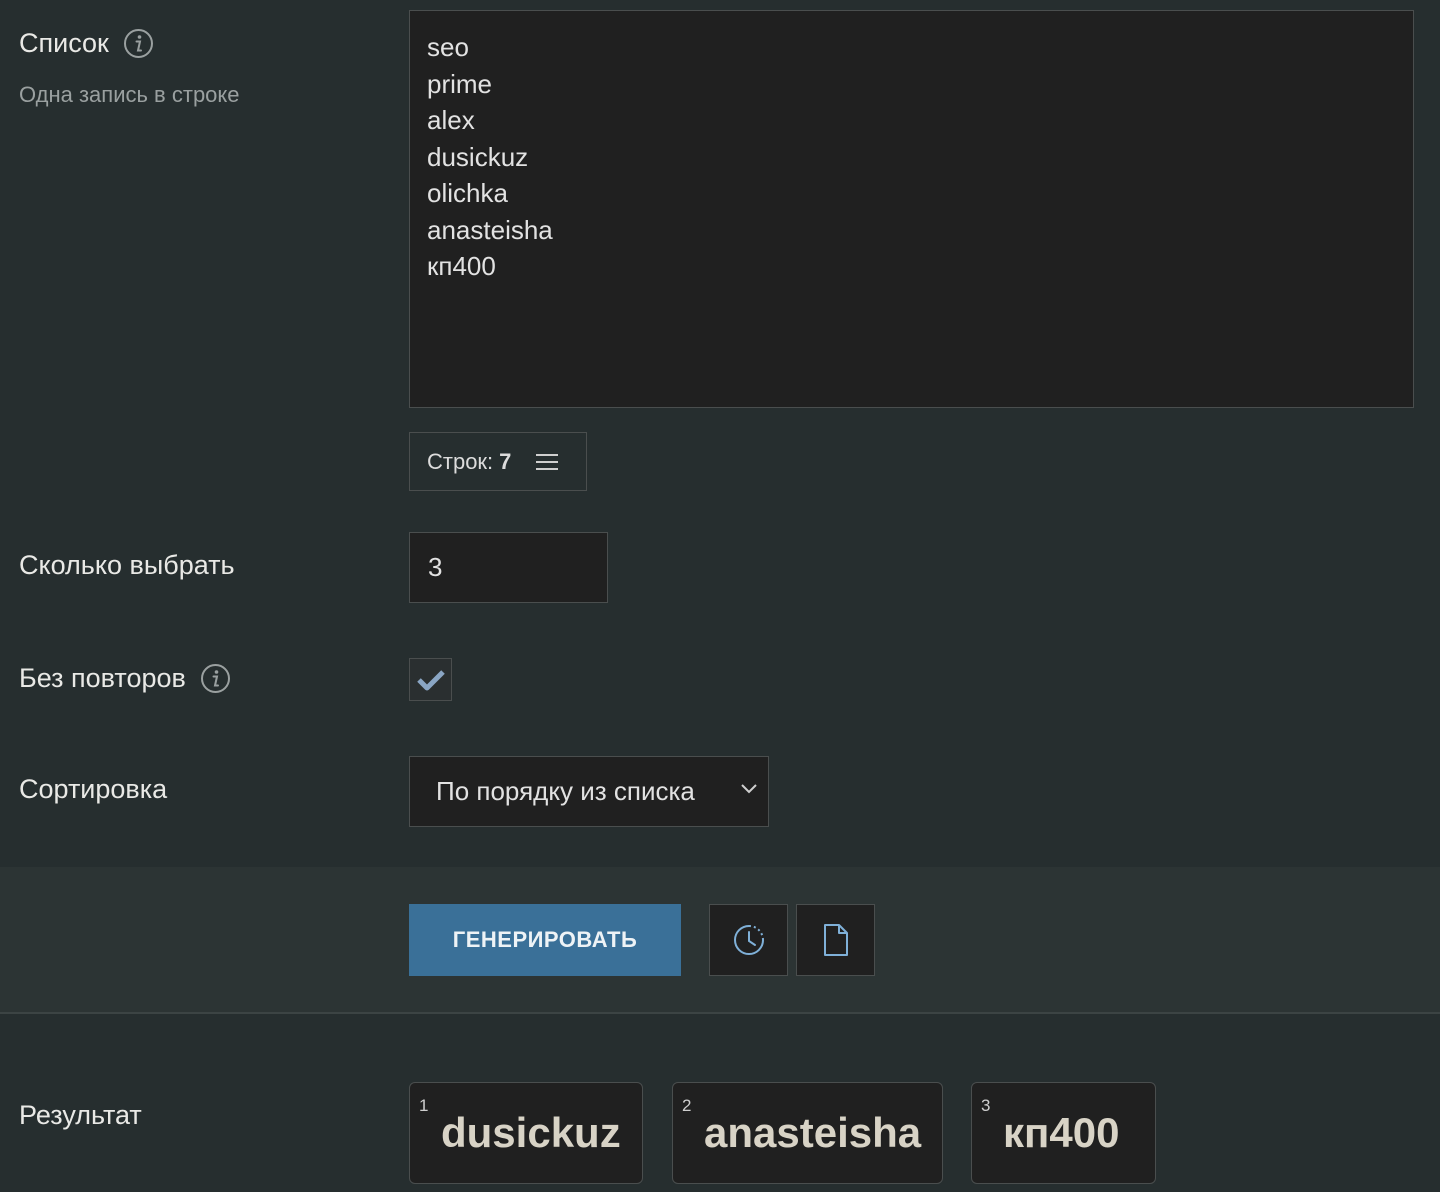 This screenshot has width=1440, height=1192. Describe the element at coordinates (508, 567) in the screenshot. I see `count-input: 3` at that location.